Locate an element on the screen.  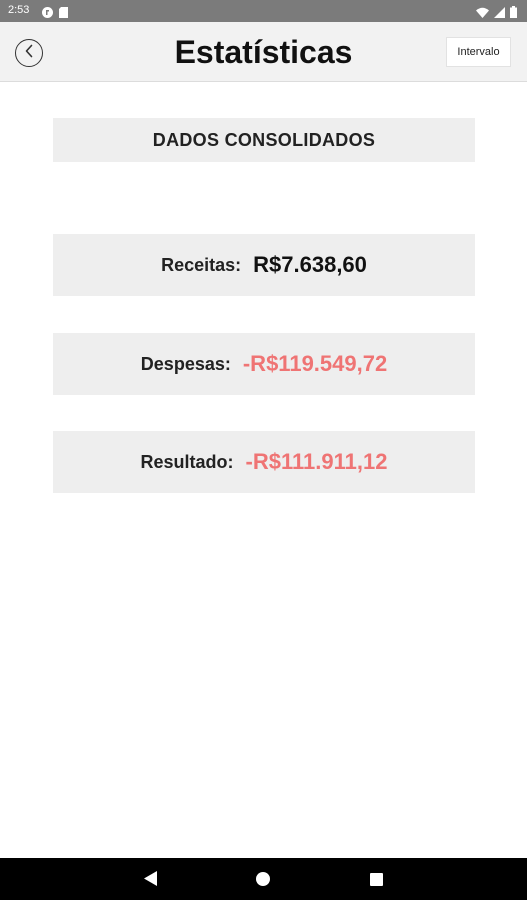
sd-card-icon is located at coordinates (63, 14).